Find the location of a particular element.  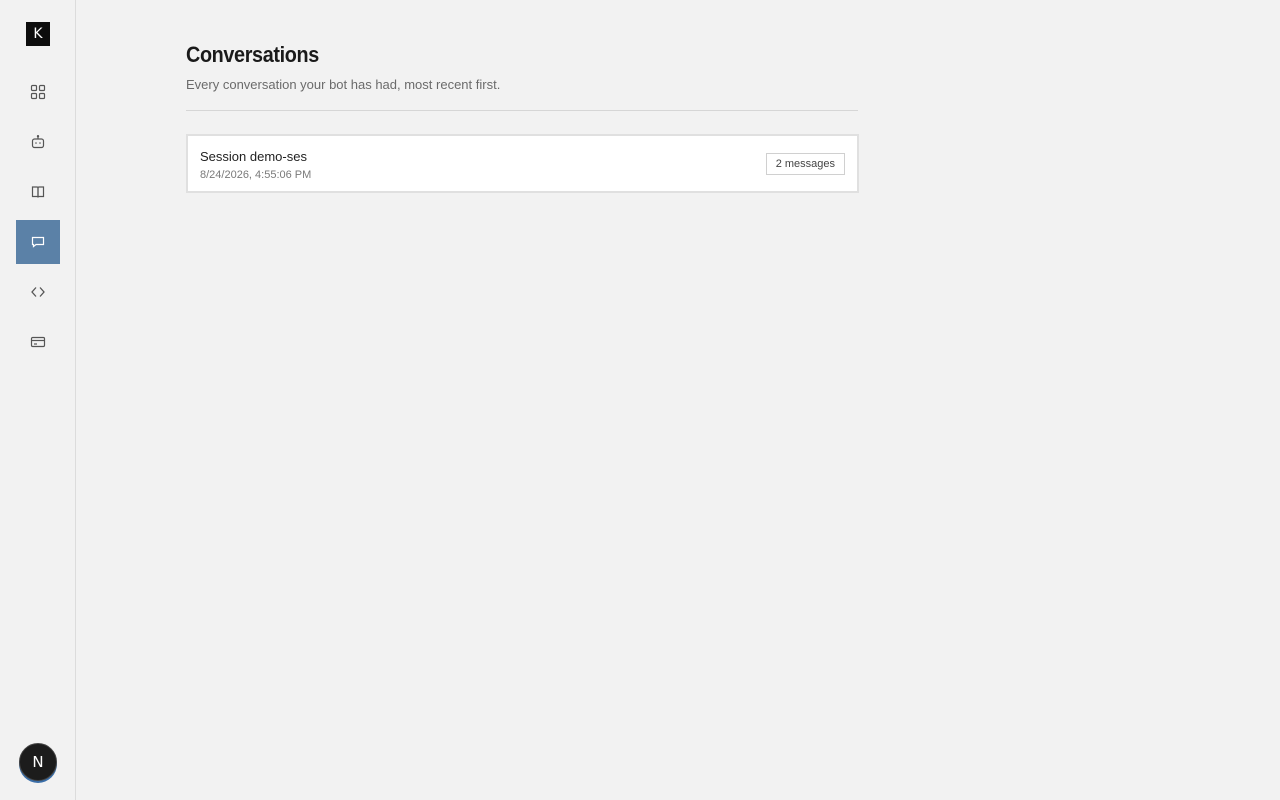

sidebar-item-dashboard is located at coordinates (38, 92).